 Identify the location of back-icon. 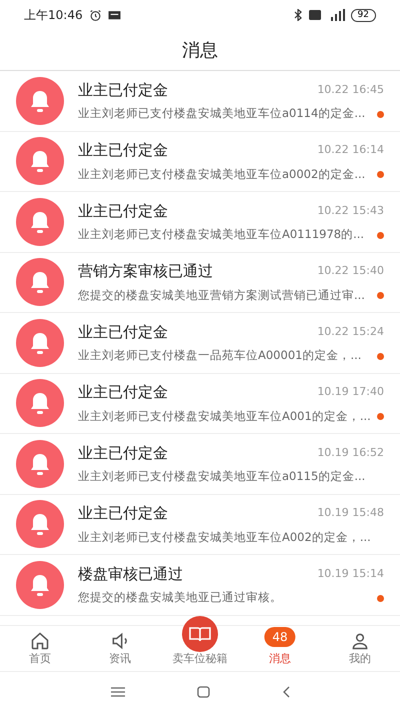
(286, 692).